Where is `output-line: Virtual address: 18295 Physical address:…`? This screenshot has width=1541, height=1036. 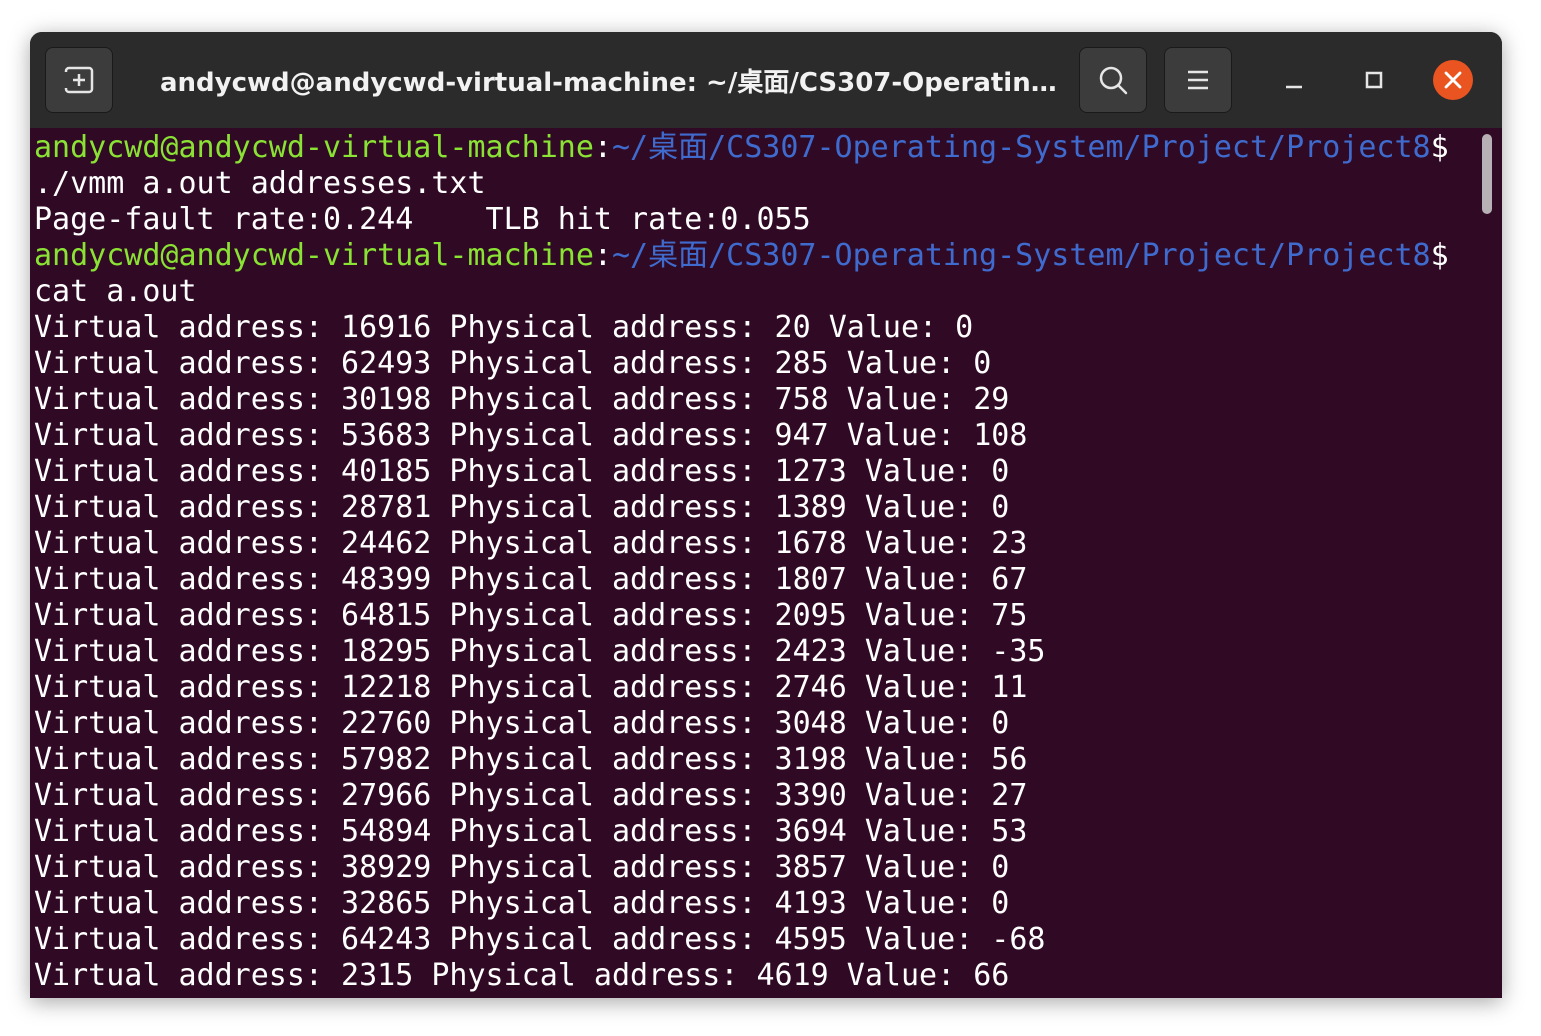
output-line: Virtual address: 18295 Physical address:… is located at coordinates (540, 651).